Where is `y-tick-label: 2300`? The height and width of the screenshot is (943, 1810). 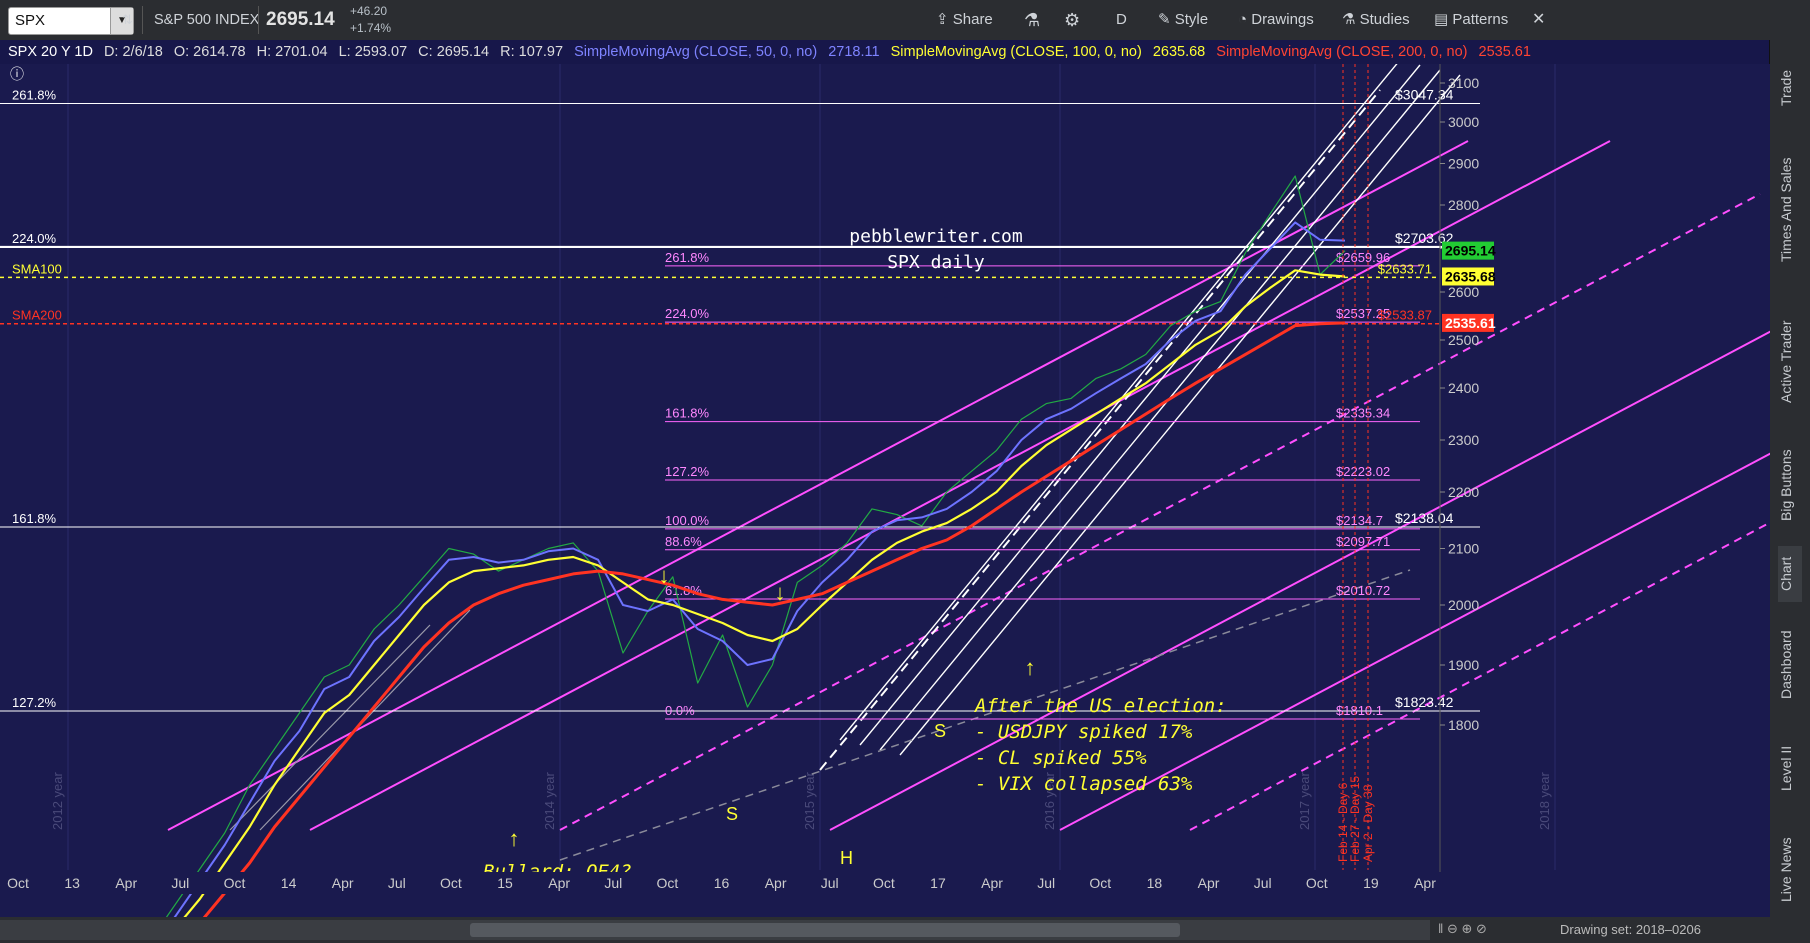 y-tick-label: 2300 is located at coordinates (1463, 440).